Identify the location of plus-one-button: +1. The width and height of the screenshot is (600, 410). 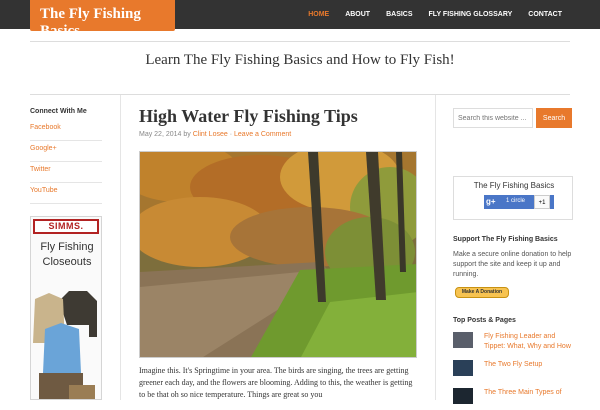
(542, 202).